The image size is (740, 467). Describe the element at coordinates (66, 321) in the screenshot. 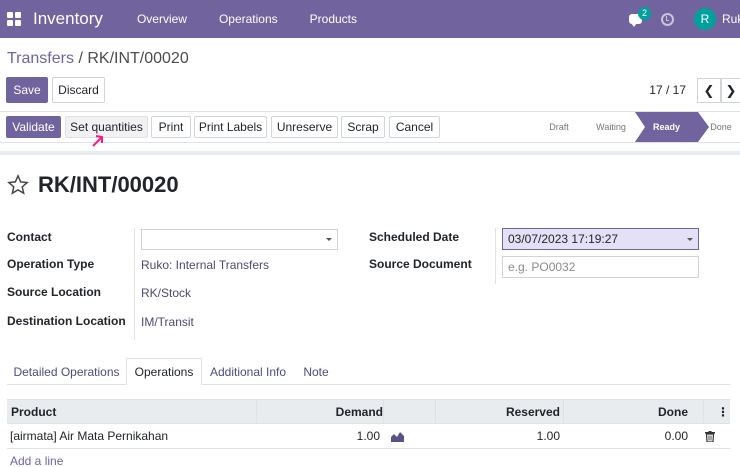

I see `destination-location-label: Destination Location` at that location.